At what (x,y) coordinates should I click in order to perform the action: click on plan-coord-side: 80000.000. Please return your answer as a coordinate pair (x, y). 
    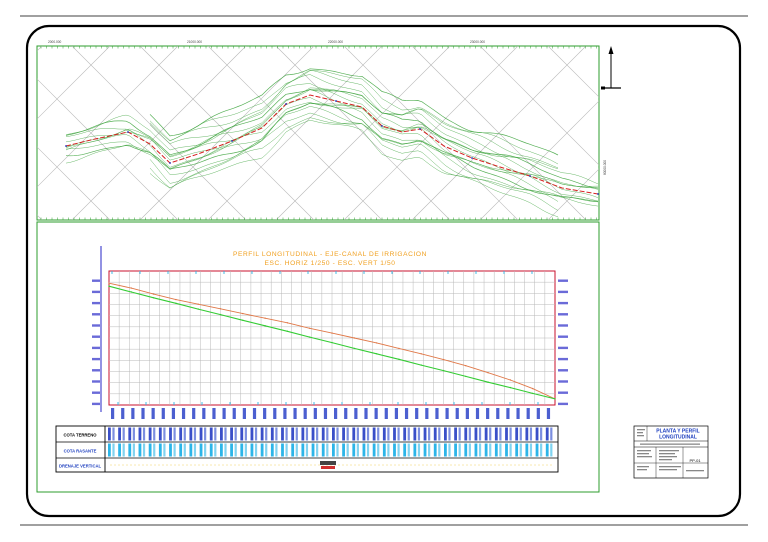
    Looking at the image, I should click on (605, 167).